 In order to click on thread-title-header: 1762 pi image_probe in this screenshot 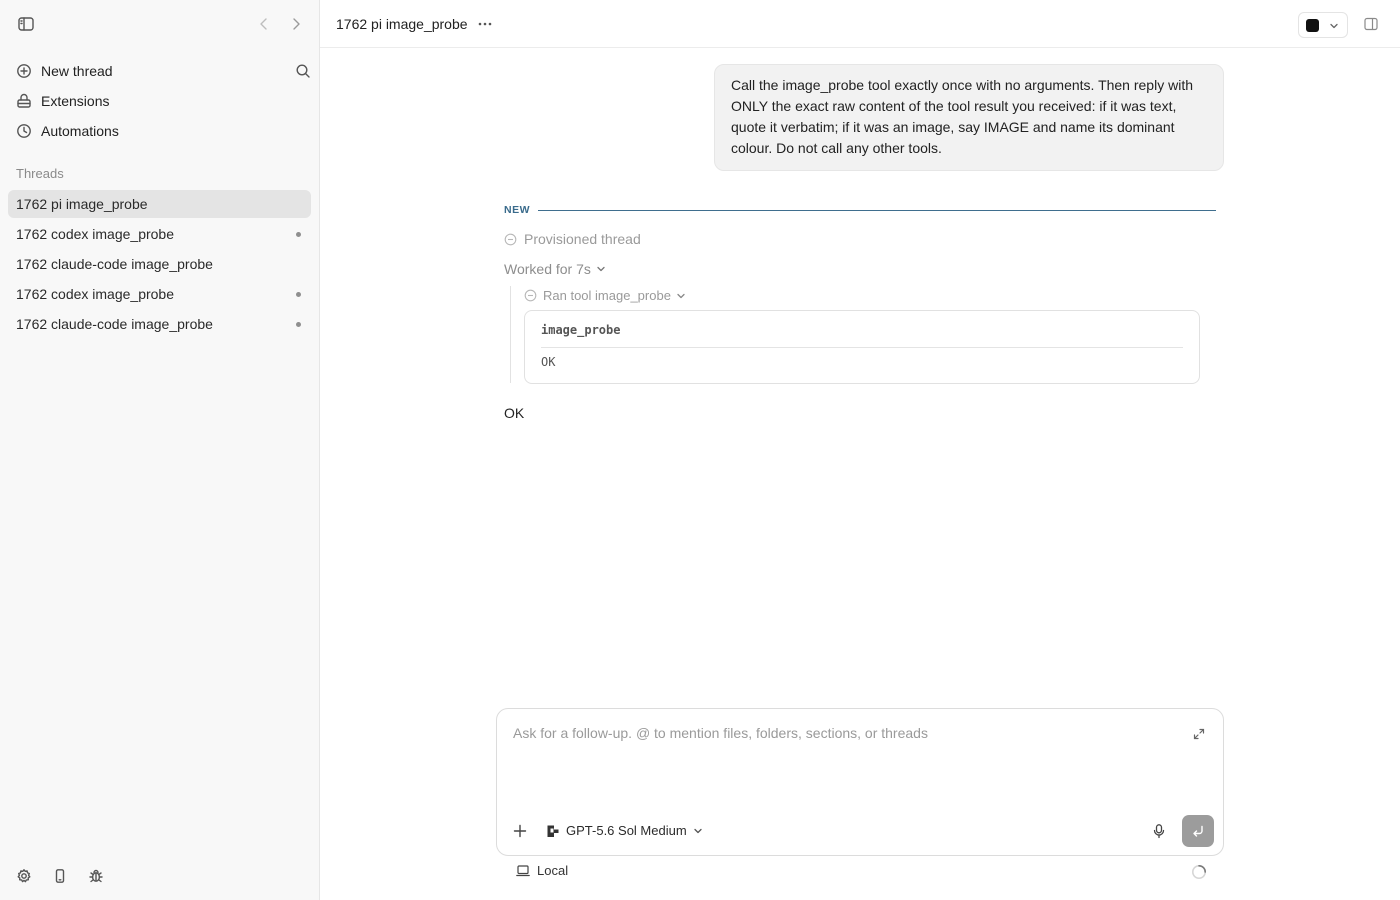, I will do `click(402, 24)`.